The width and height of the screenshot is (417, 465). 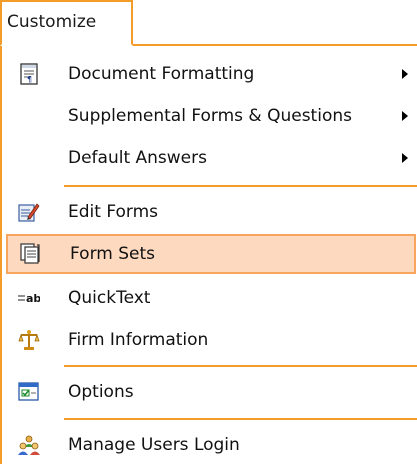 I want to click on customize-menu-tab: Customize, so click(x=66, y=23).